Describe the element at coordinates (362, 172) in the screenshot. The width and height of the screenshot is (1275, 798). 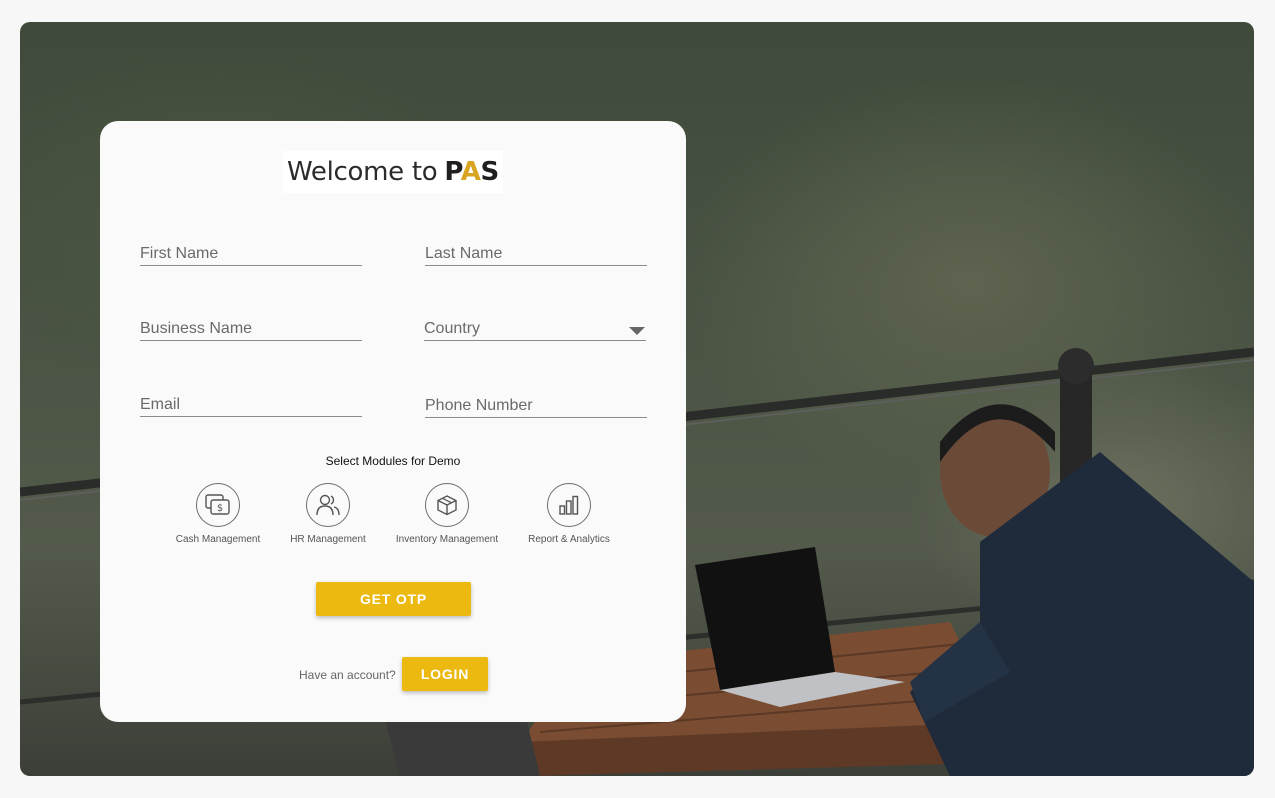
I see `logo-prefix: Welcome to` at that location.